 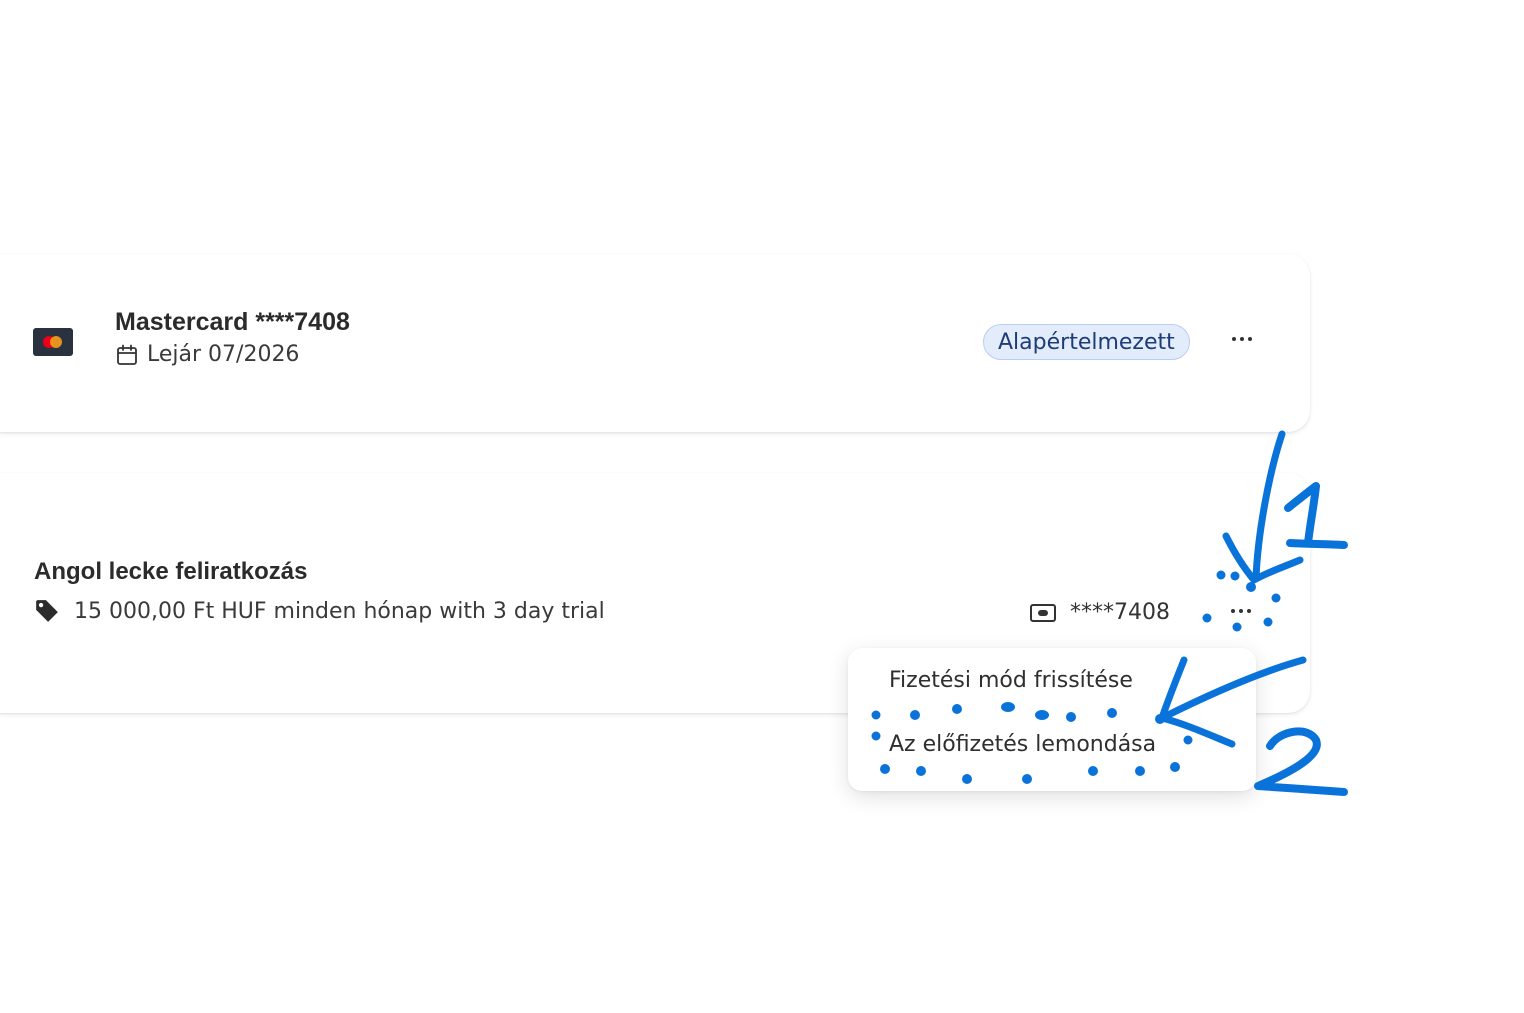 I want to click on menu-item-cancel-subscription: Az előfizetés lemondása, so click(x=1022, y=744).